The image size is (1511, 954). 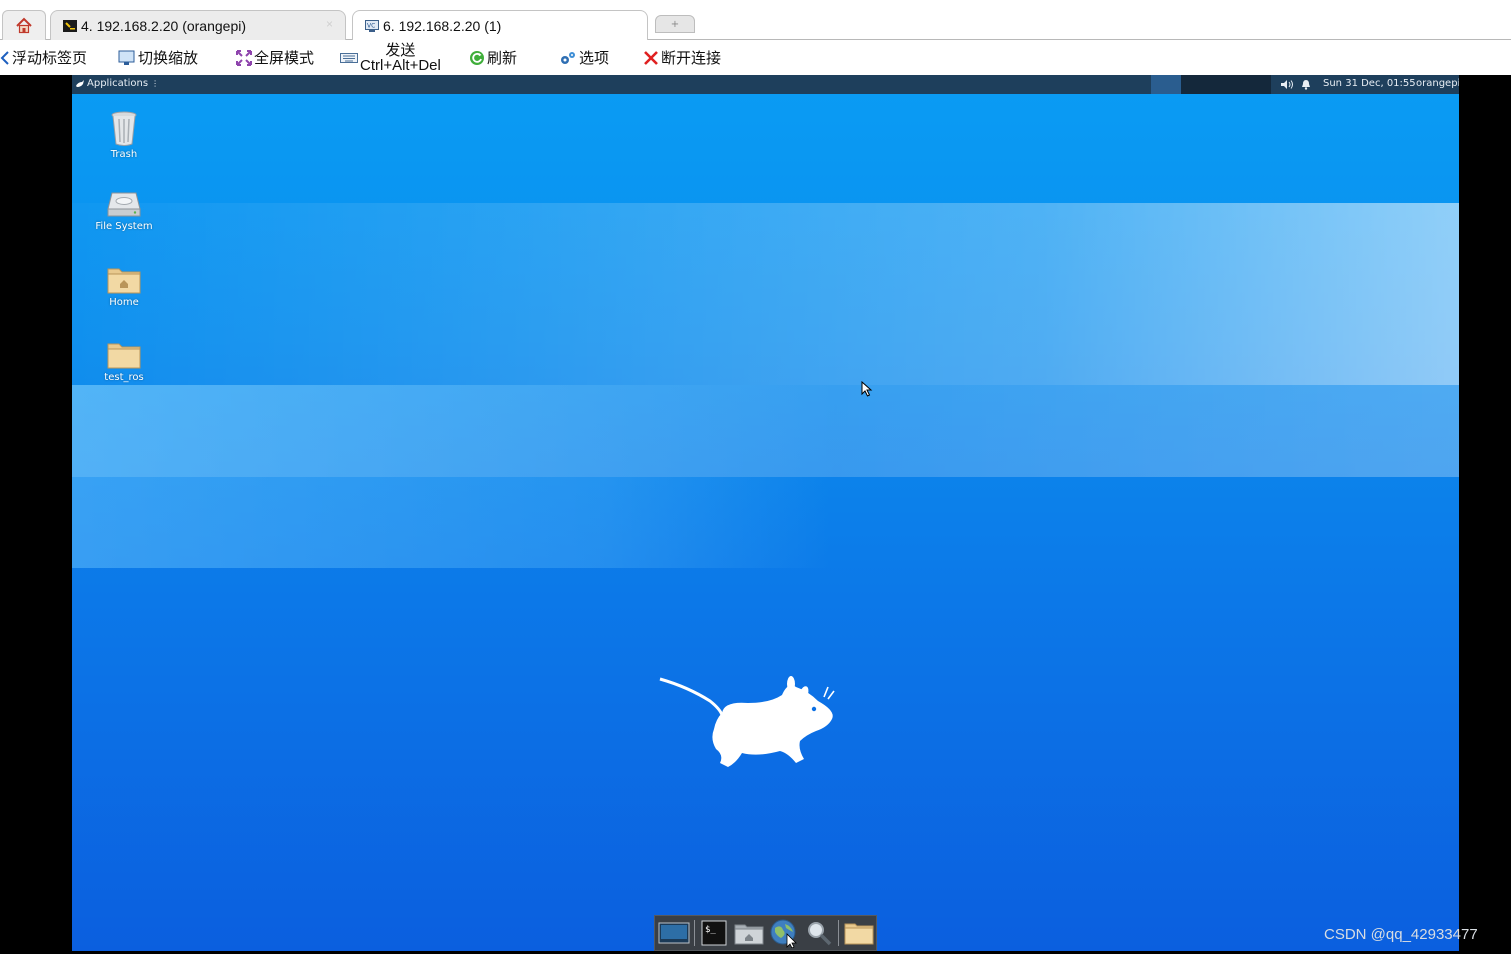 I want to click on show-desktop-icon, so click(x=674, y=933).